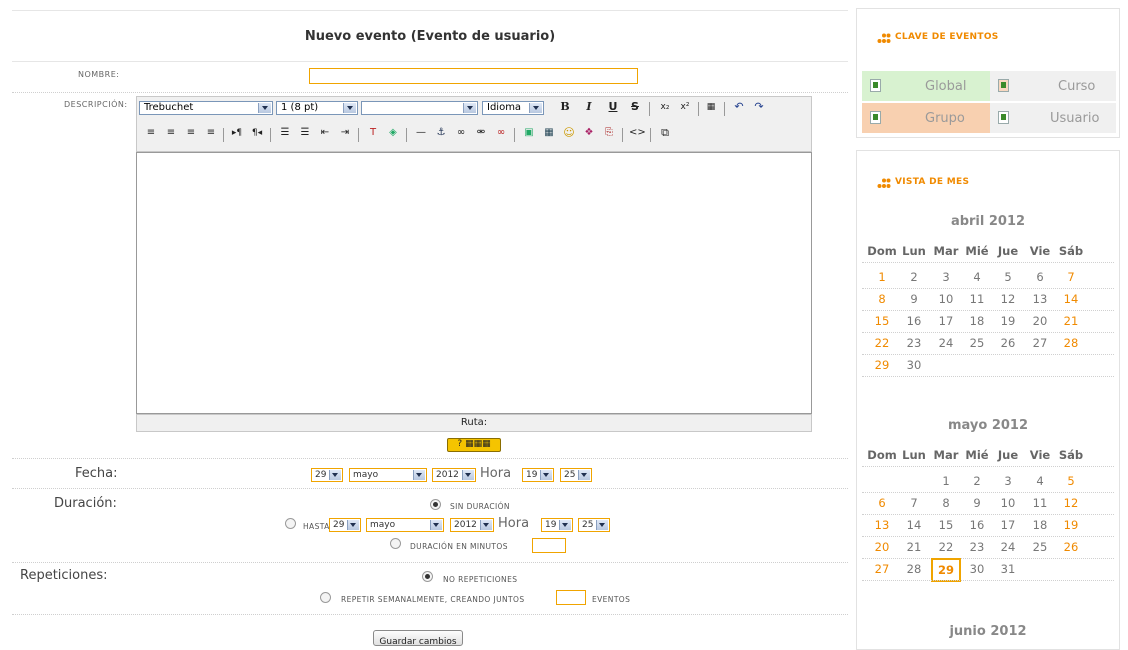 This screenshot has width=1128, height=650. I want to click on calendar-day: 18, so click(977, 321).